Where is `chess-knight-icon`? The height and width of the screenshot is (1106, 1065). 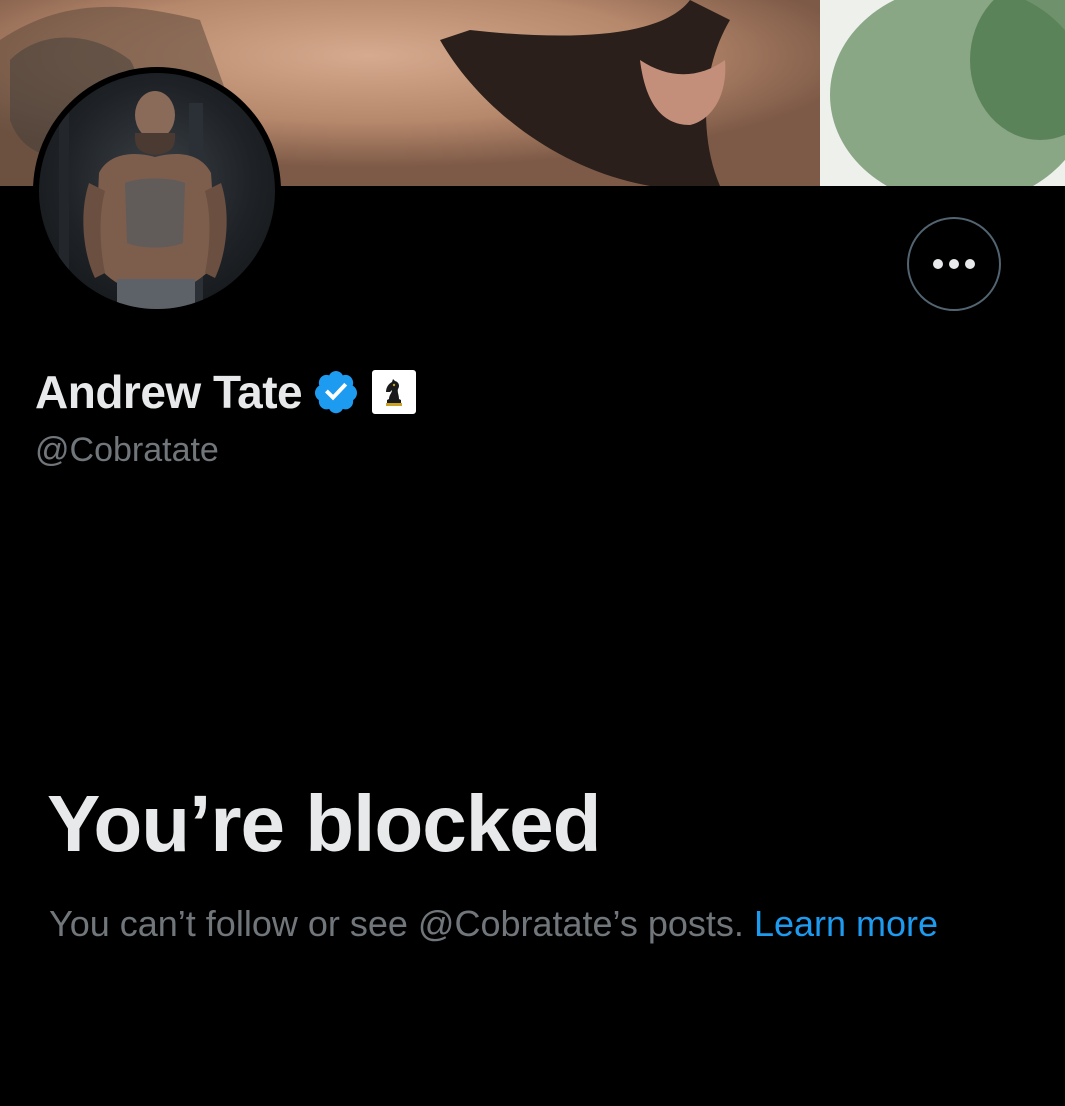 chess-knight-icon is located at coordinates (394, 392).